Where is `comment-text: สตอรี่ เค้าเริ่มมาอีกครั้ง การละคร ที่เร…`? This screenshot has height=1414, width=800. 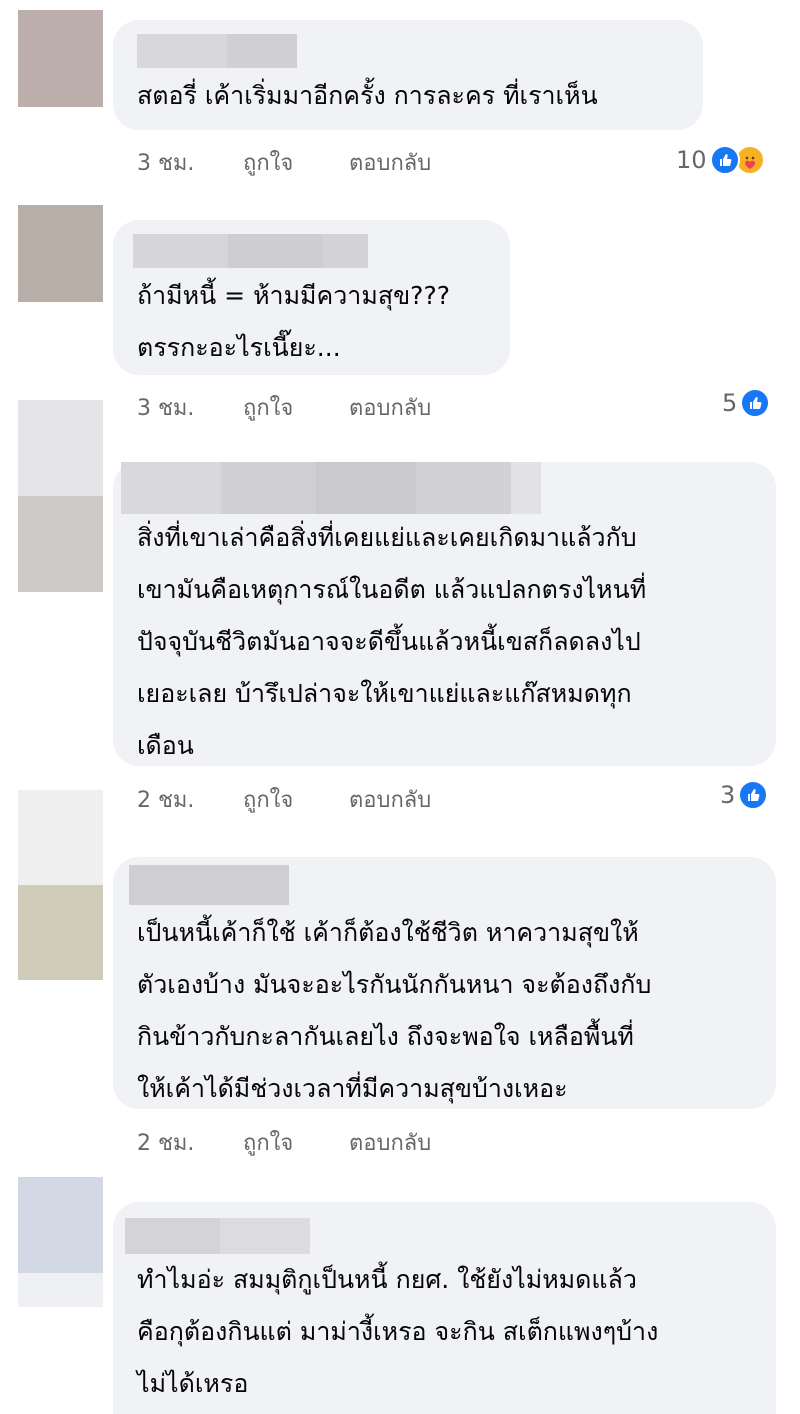 comment-text: สตอรี่ เค้าเริ่มมาอีกครั้ง การละคร ที่เร… is located at coordinates (367, 95).